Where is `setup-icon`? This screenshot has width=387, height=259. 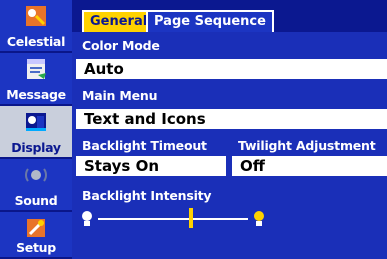
setup-icon is located at coordinates (36, 228).